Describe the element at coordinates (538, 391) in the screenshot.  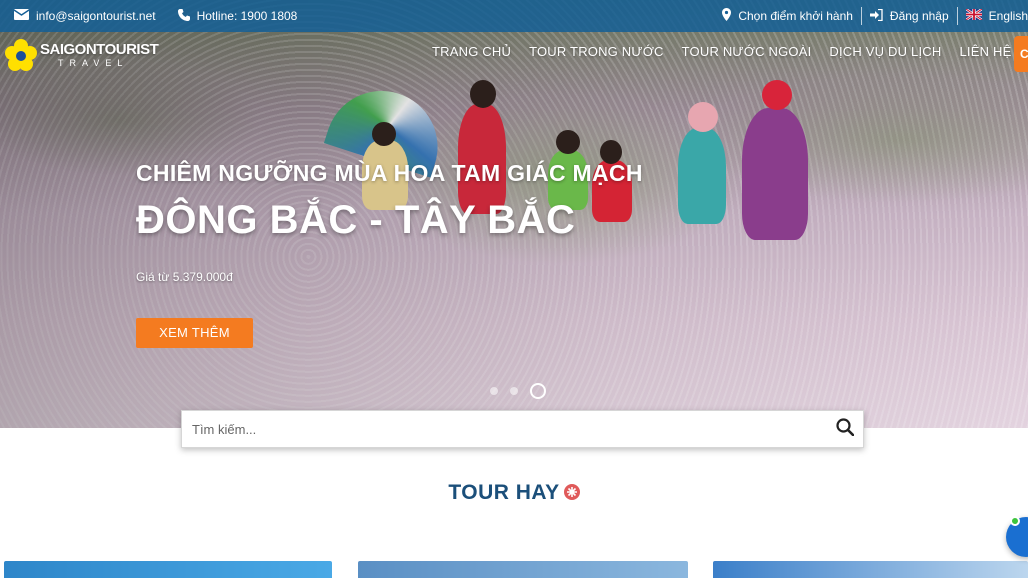
I see `slider-dot-3-active` at that location.